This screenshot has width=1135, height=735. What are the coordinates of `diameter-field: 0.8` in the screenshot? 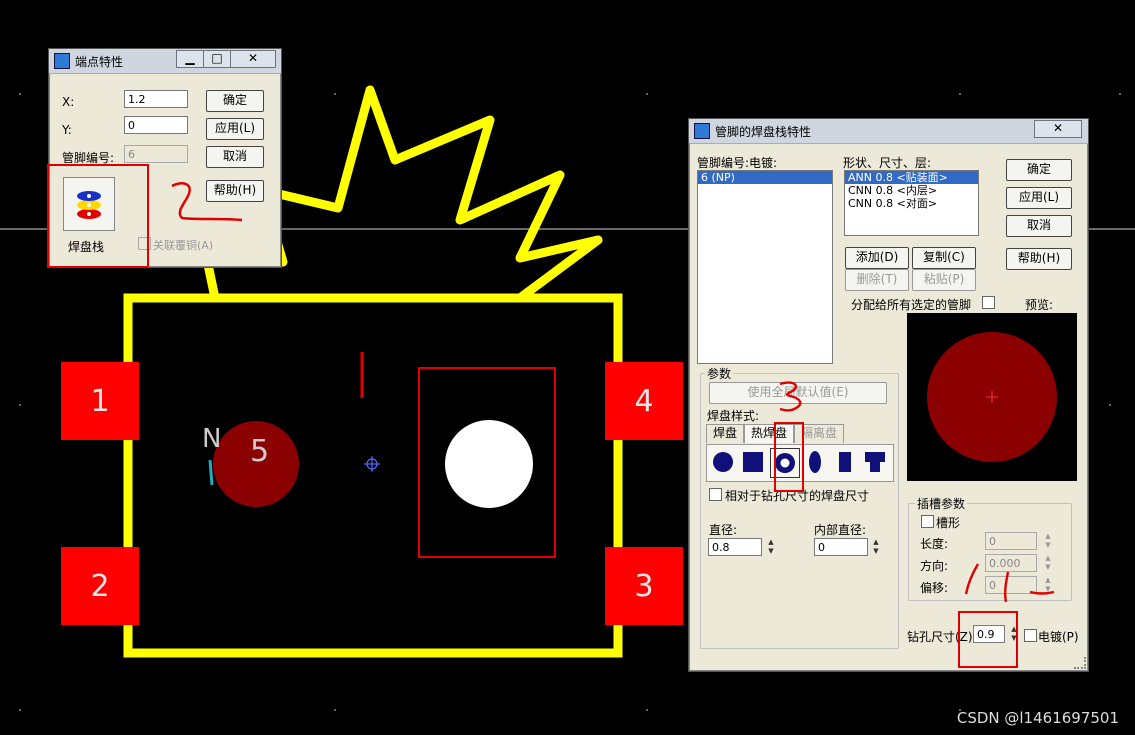 It's located at (735, 547).